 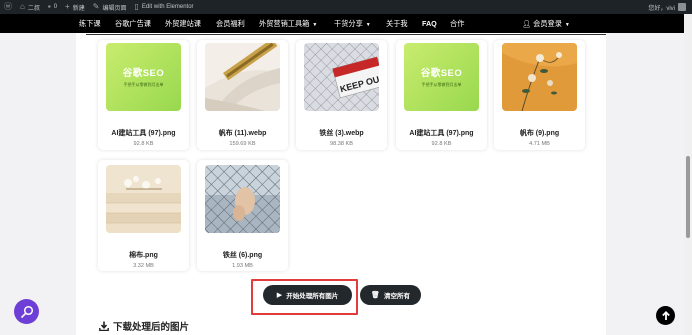 What do you see at coordinates (242, 133) in the screenshot?
I see `file-name: 帆布 (11).webp` at bounding box center [242, 133].